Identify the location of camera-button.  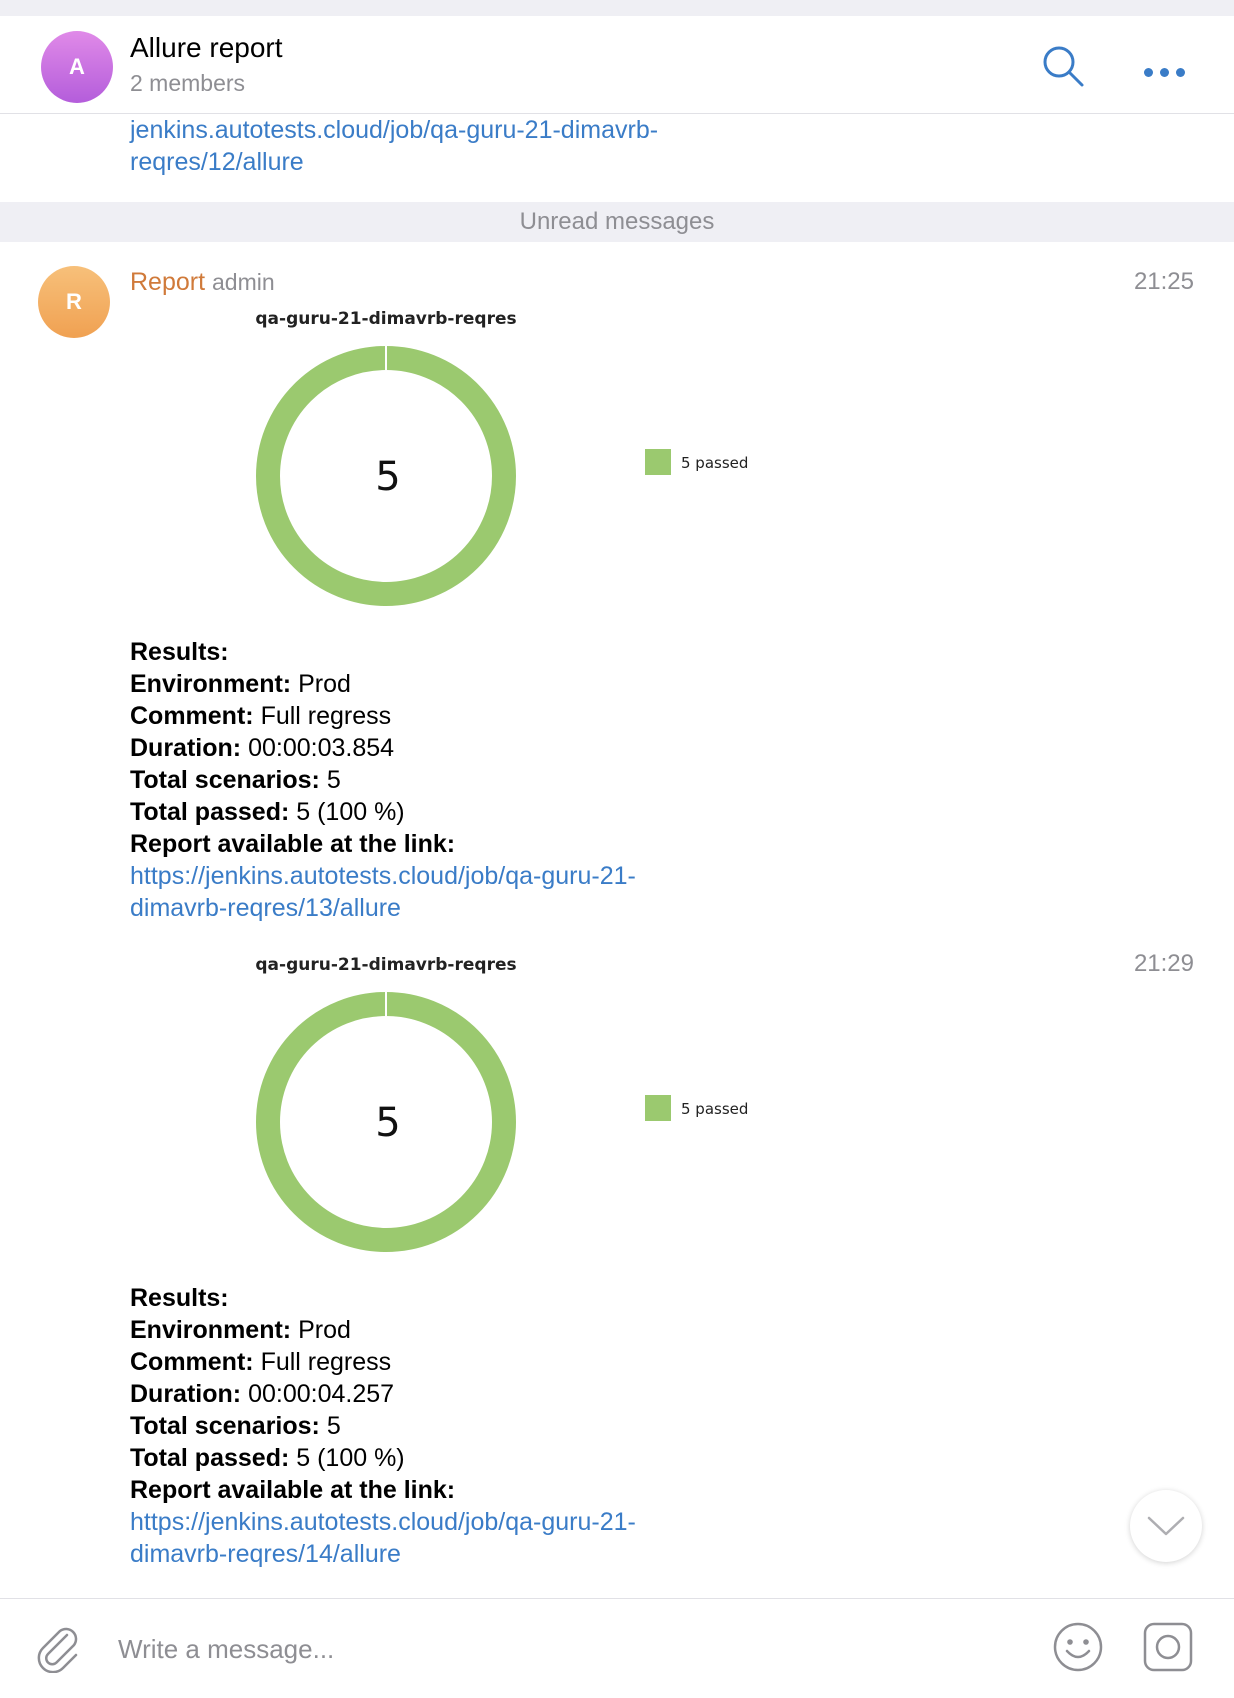
(1168, 1647).